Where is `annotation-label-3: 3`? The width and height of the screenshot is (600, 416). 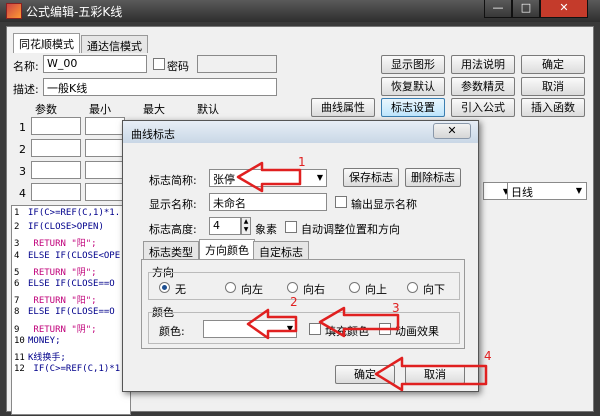 annotation-label-3: 3 is located at coordinates (396, 308).